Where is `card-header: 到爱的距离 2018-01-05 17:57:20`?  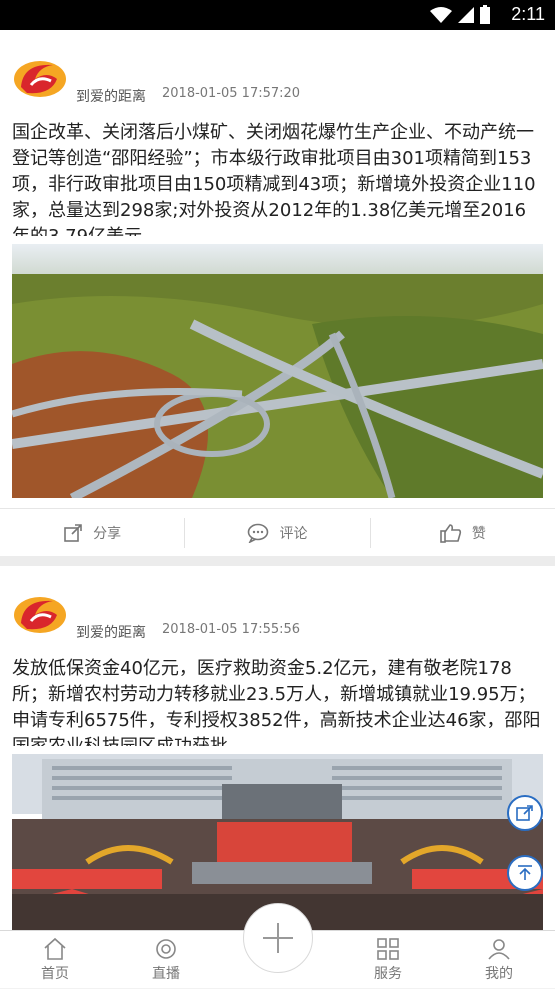
card-header: 到爱的距离 2018-01-05 17:57:20 is located at coordinates (277, 75).